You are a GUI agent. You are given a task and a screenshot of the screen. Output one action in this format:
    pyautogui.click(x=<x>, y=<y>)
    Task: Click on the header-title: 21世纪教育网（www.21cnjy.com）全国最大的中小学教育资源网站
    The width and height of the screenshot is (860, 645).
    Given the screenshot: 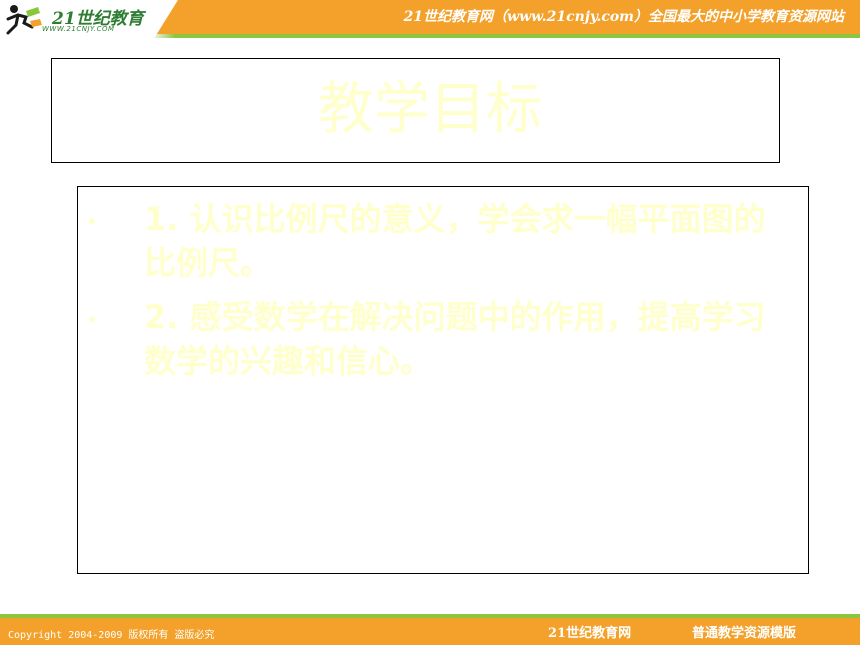 What is the action you would take?
    pyautogui.click(x=623, y=17)
    